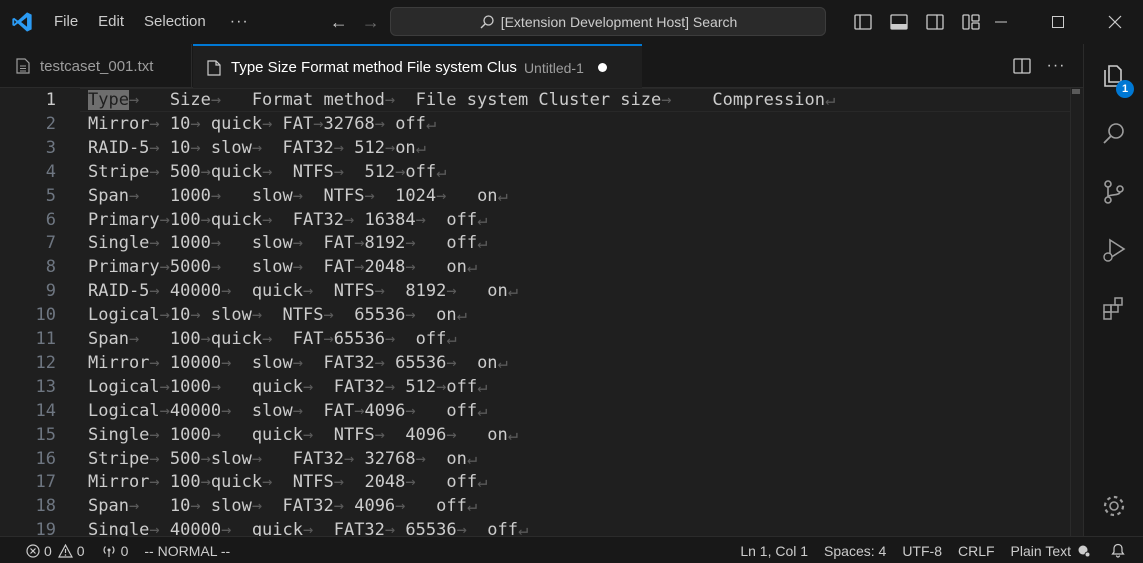 The image size is (1143, 563). Describe the element at coordinates (50, 291) in the screenshot. I see `line-number: 9` at that location.